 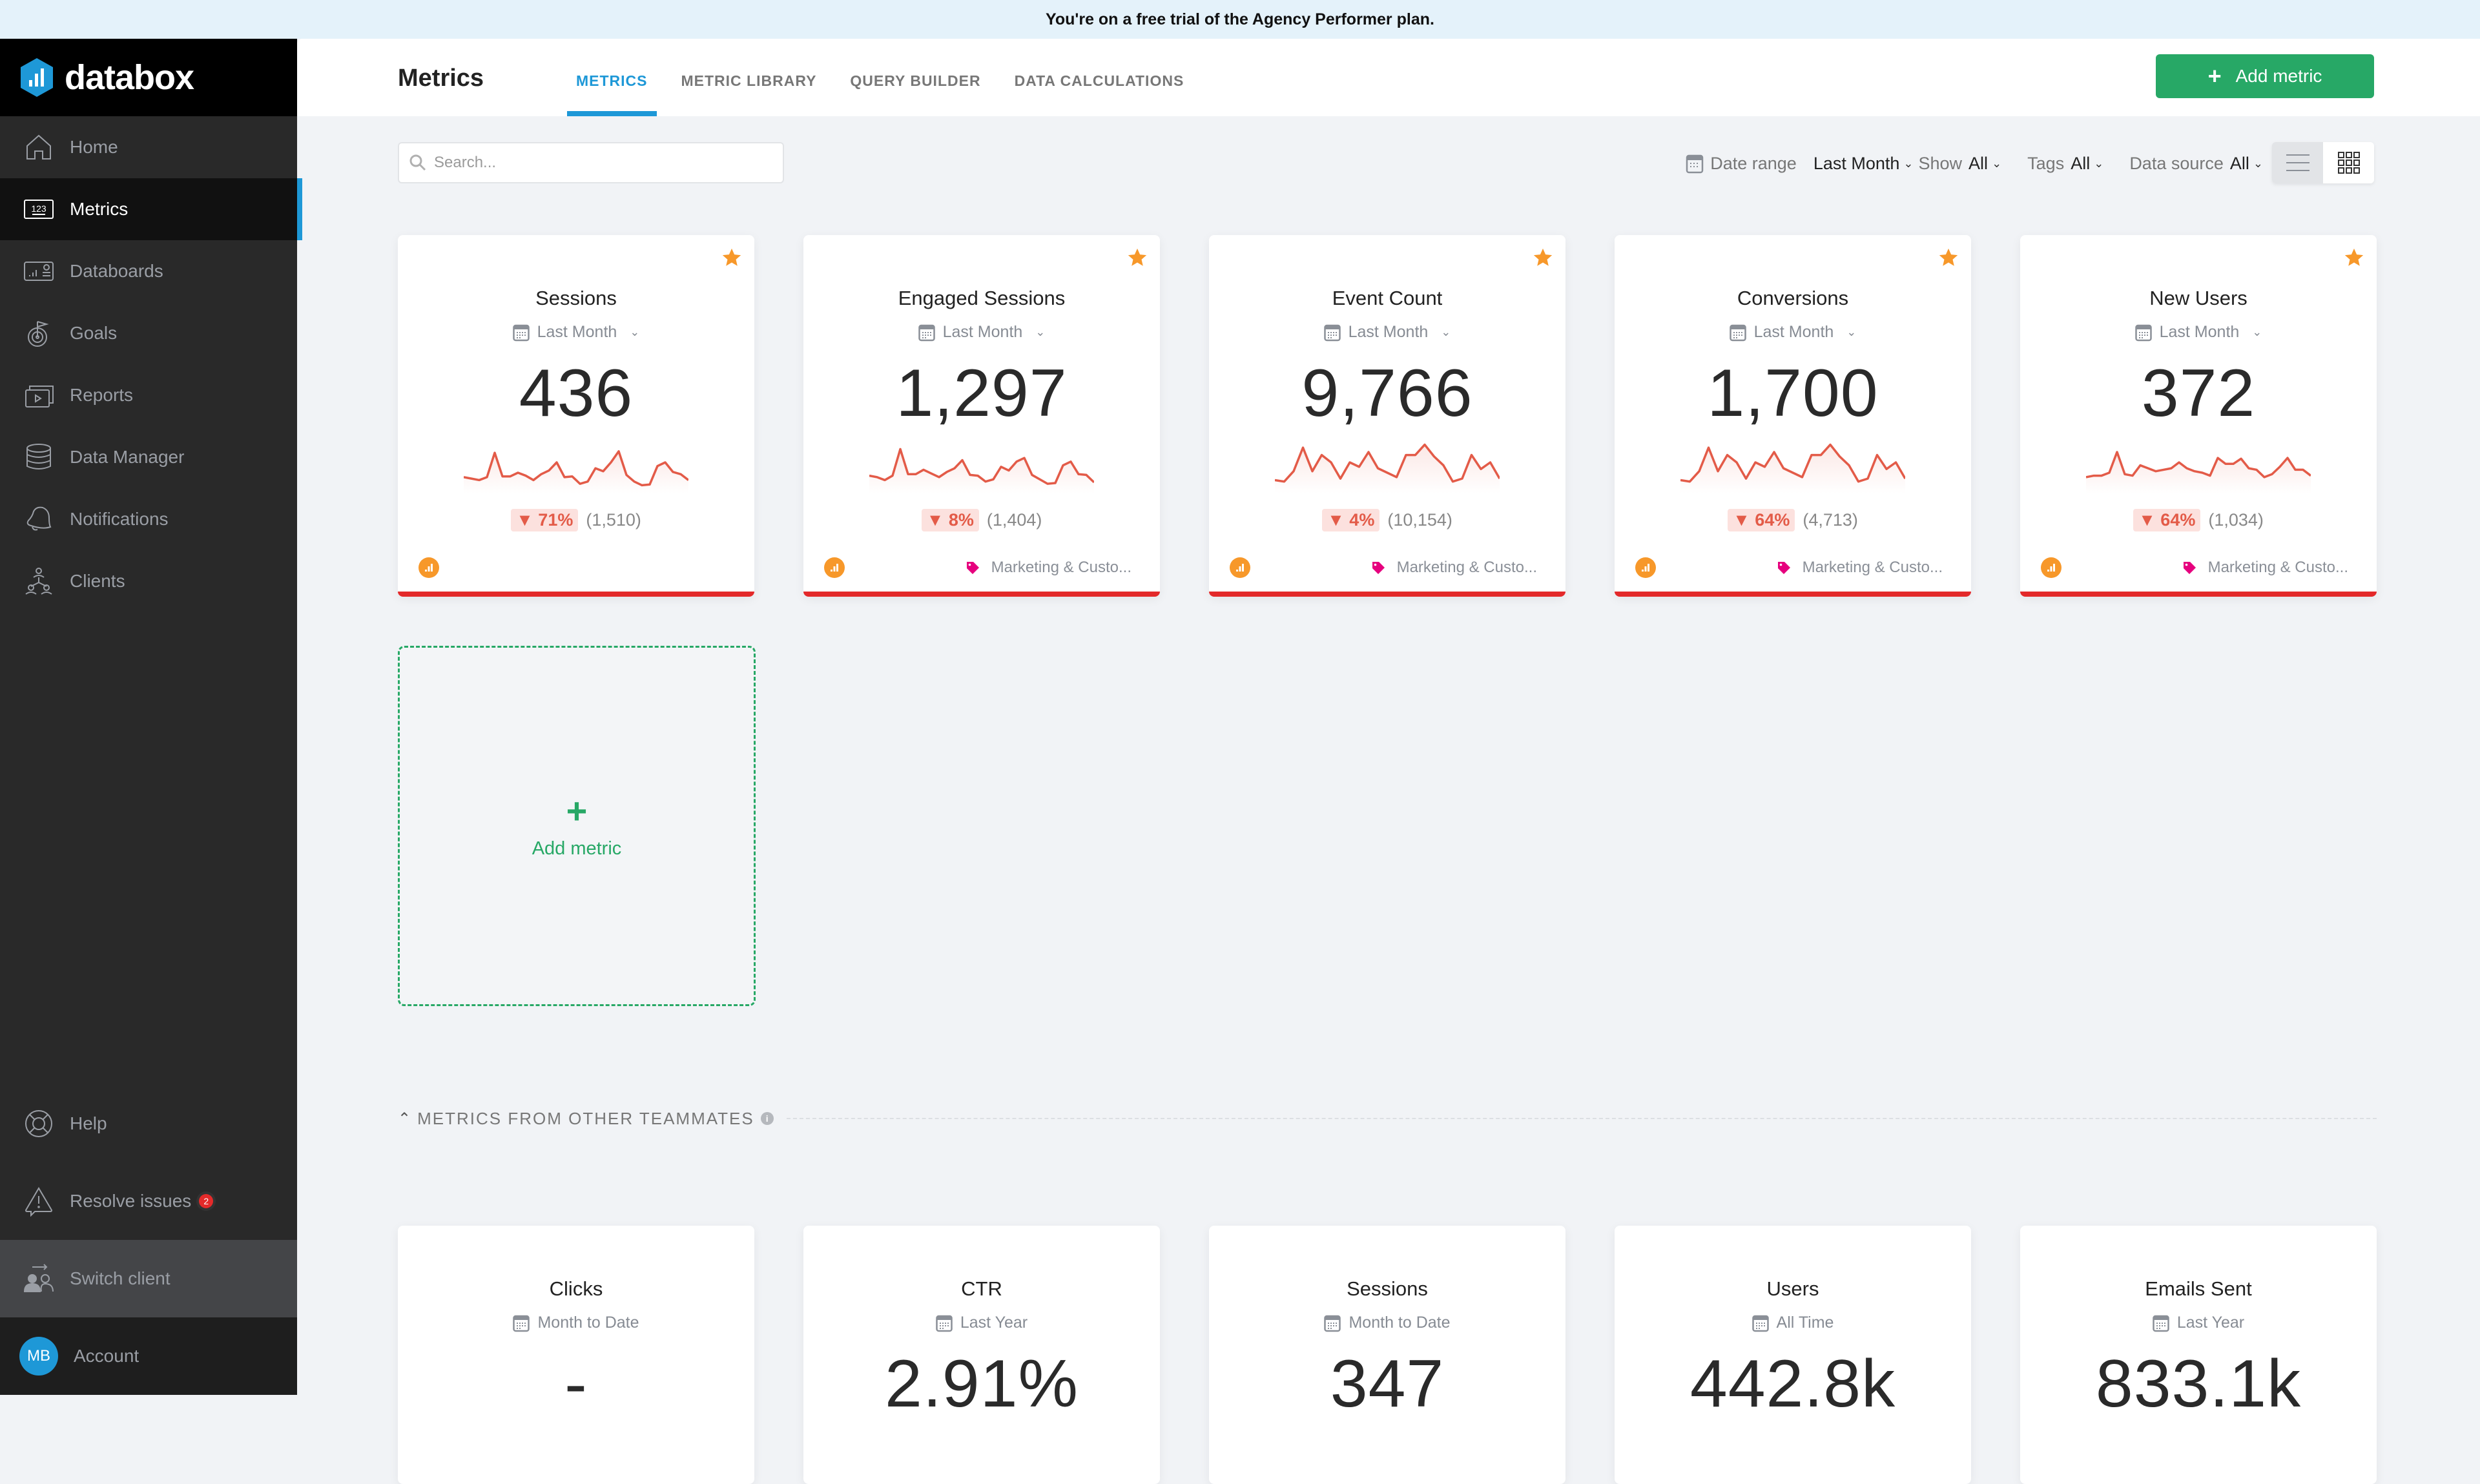 I want to click on sidebar-item-label: Switch client, so click(x=120, y=1278).